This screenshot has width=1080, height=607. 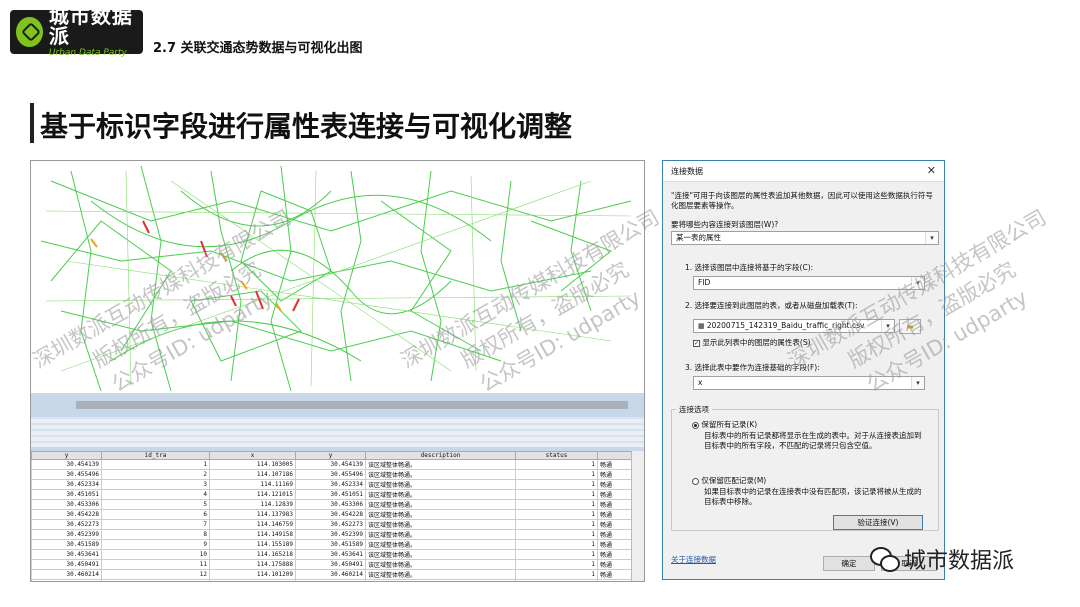 What do you see at coordinates (331, 464) in the screenshot?
I see `table-row: 30.454139 1 114.103005 30.454139 该区域整体畅通。 1 畅通` at bounding box center [331, 464].